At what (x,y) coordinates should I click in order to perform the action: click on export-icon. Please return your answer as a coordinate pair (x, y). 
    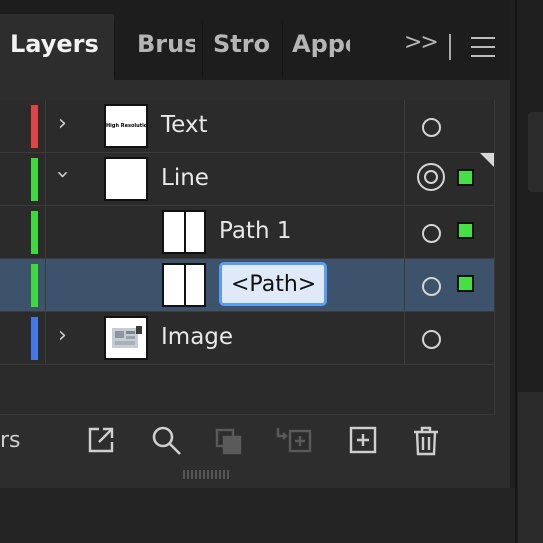
    Looking at the image, I should click on (101, 442).